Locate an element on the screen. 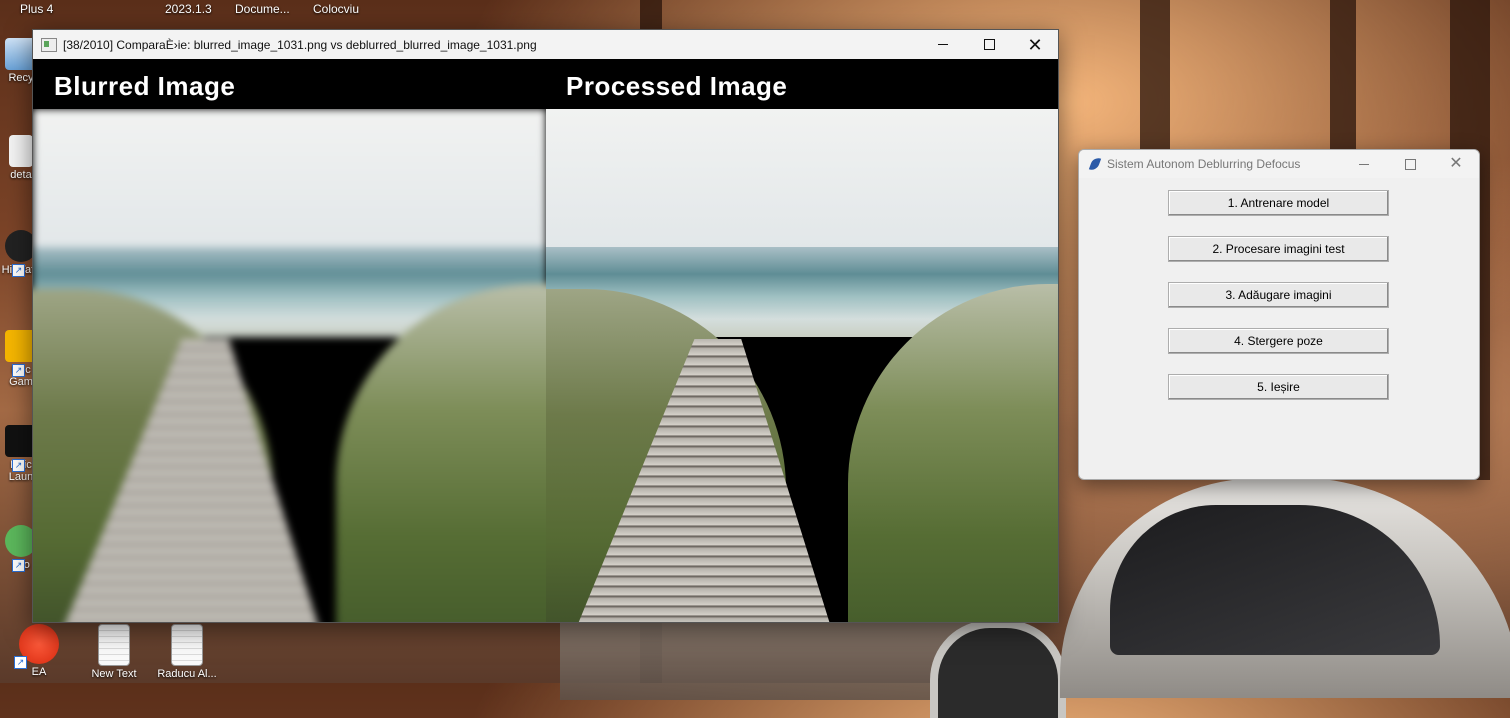  background-car-wheel is located at coordinates (998, 669).